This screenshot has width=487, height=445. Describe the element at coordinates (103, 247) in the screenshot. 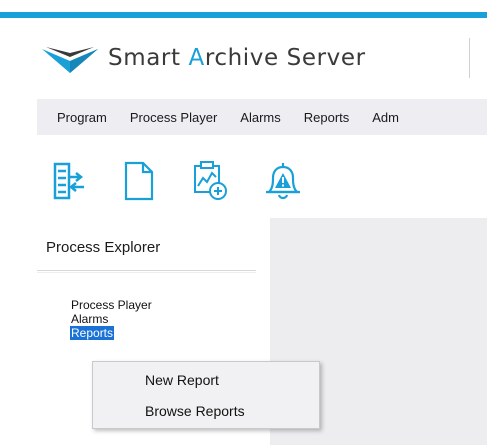

I see `explorer-title: Process Explorer` at that location.